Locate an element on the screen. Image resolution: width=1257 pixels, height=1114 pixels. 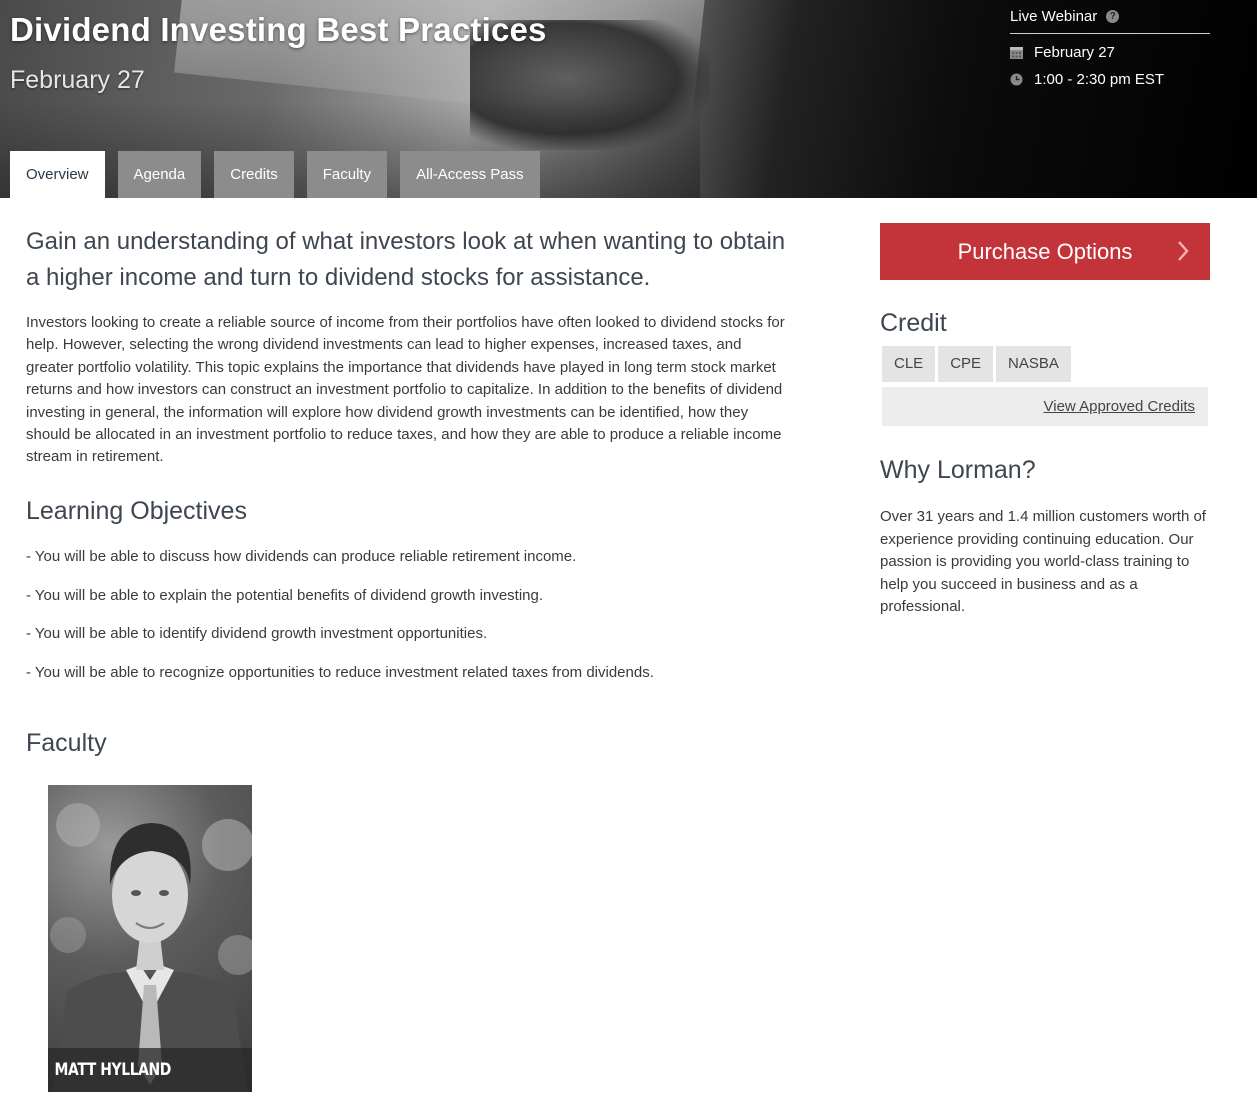
calendar-icon is located at coordinates (1016, 53).